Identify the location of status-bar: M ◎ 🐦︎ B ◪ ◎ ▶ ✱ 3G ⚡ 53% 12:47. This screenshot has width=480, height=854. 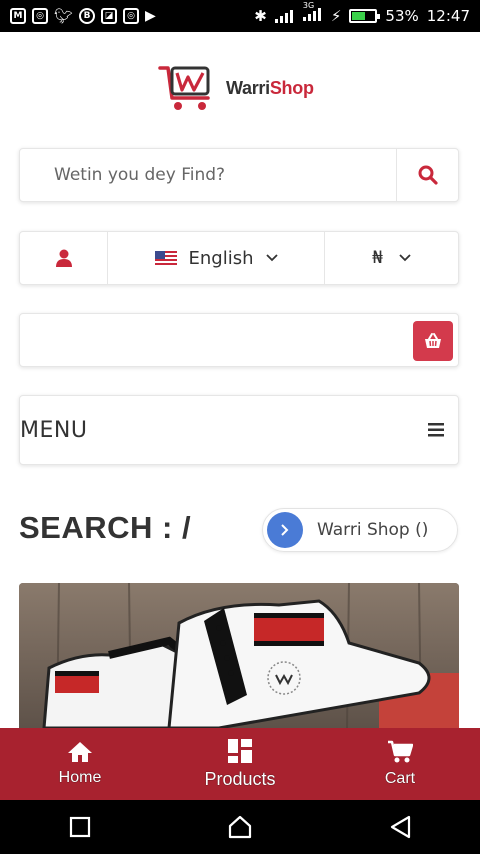
(240, 16).